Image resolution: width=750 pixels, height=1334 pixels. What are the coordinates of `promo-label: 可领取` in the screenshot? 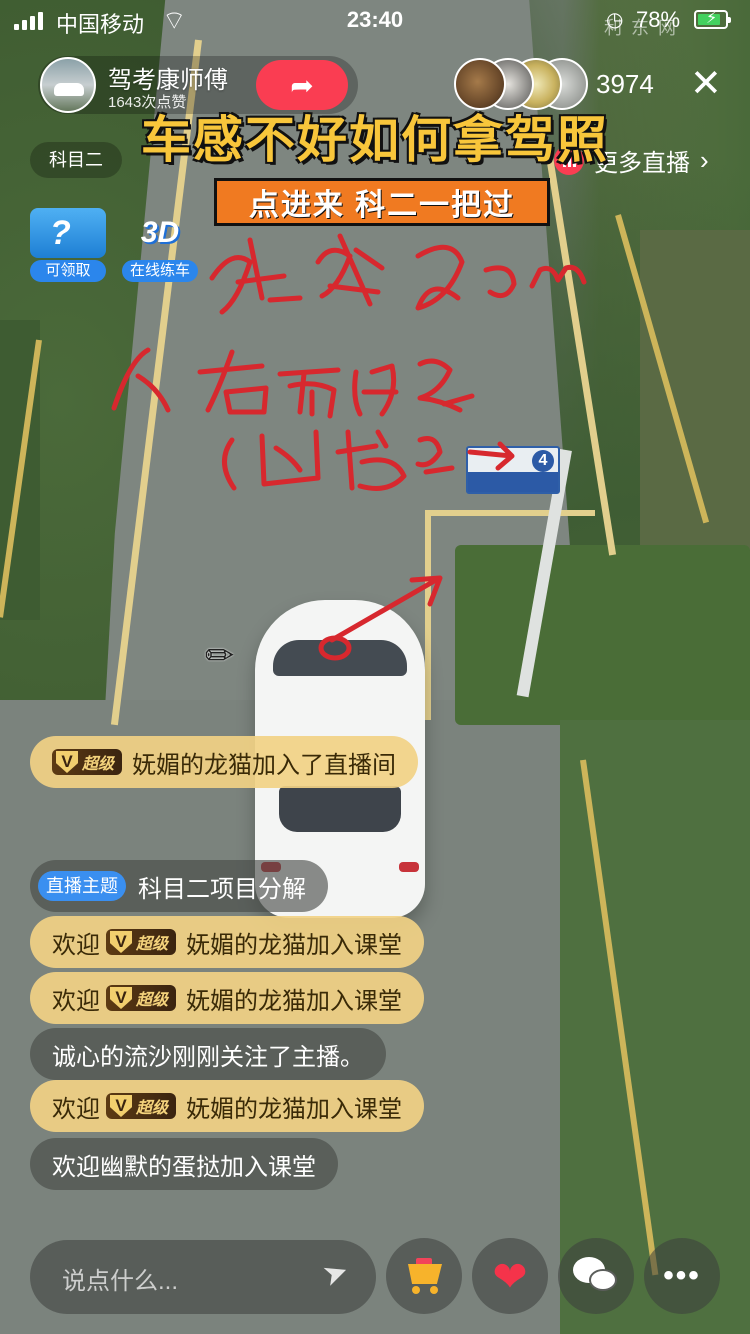 It's located at (68, 271).